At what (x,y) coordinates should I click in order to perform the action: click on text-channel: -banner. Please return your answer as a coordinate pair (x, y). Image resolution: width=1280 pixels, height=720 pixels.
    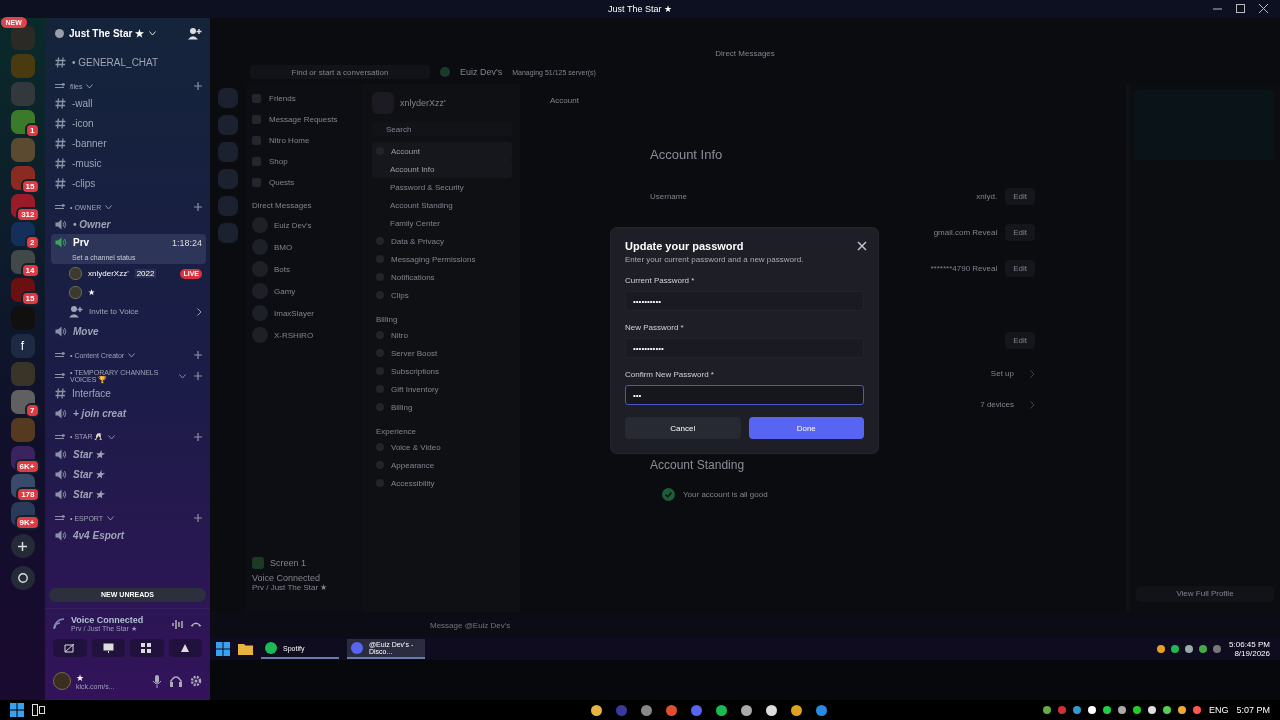
    Looking at the image, I should click on (89, 143).